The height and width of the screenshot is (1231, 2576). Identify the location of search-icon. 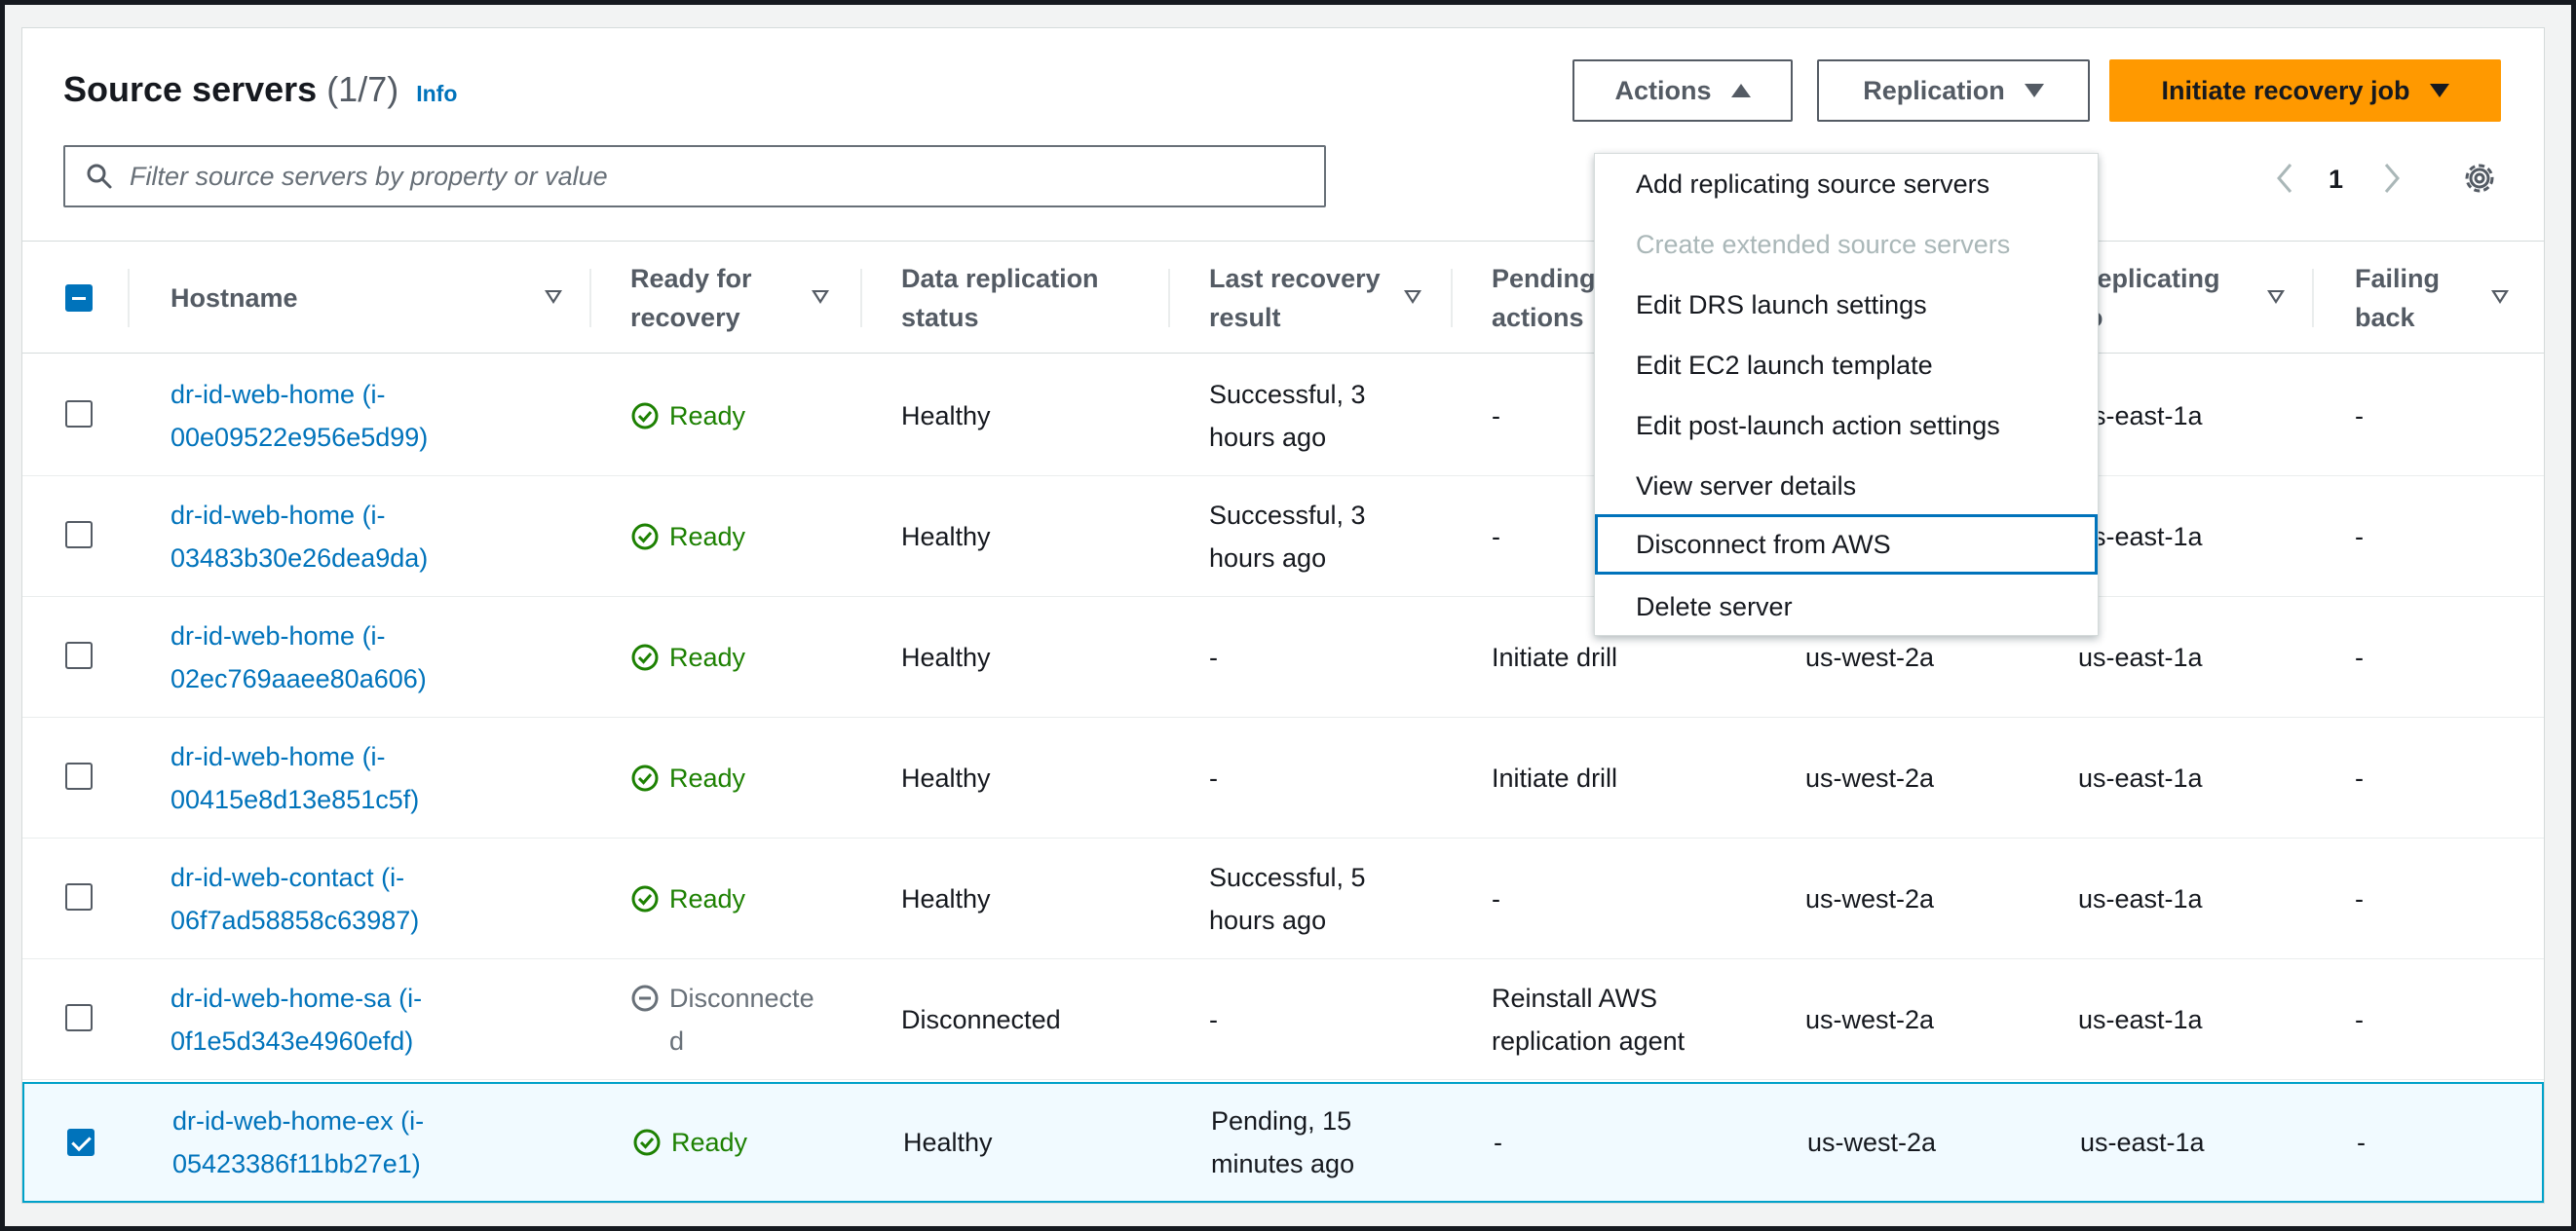
(99, 176).